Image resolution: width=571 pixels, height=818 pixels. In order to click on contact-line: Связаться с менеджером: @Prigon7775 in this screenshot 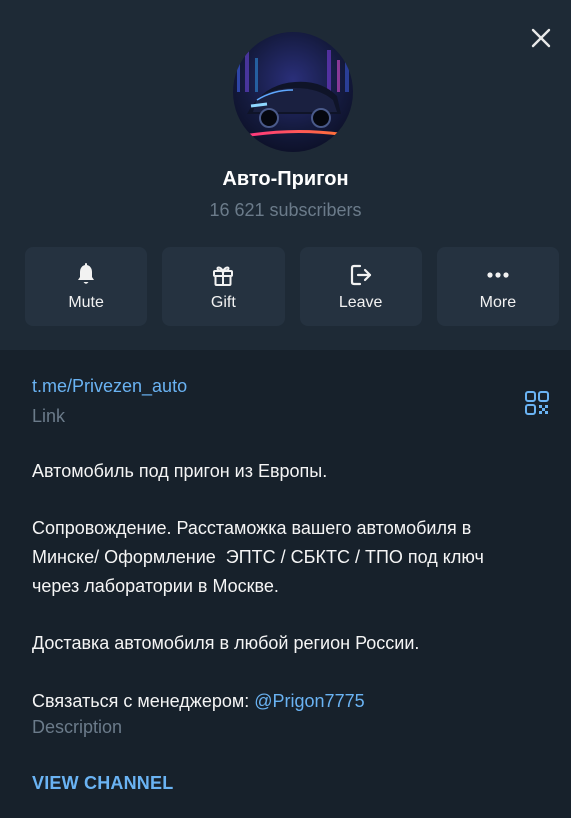, I will do `click(287, 701)`.